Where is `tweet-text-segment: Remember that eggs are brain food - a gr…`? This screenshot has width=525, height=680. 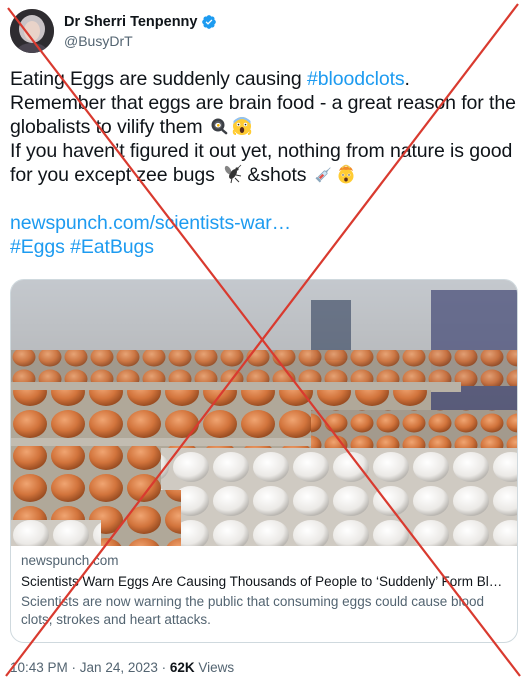 tweet-text-segment: Remember that eggs are brain food - a gr… is located at coordinates (263, 115).